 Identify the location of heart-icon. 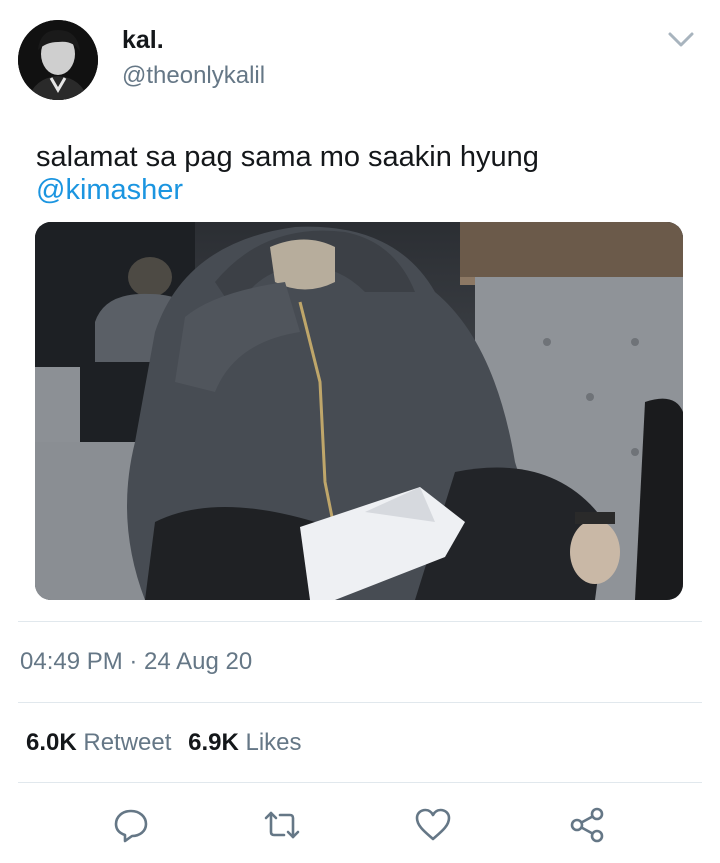
(433, 825).